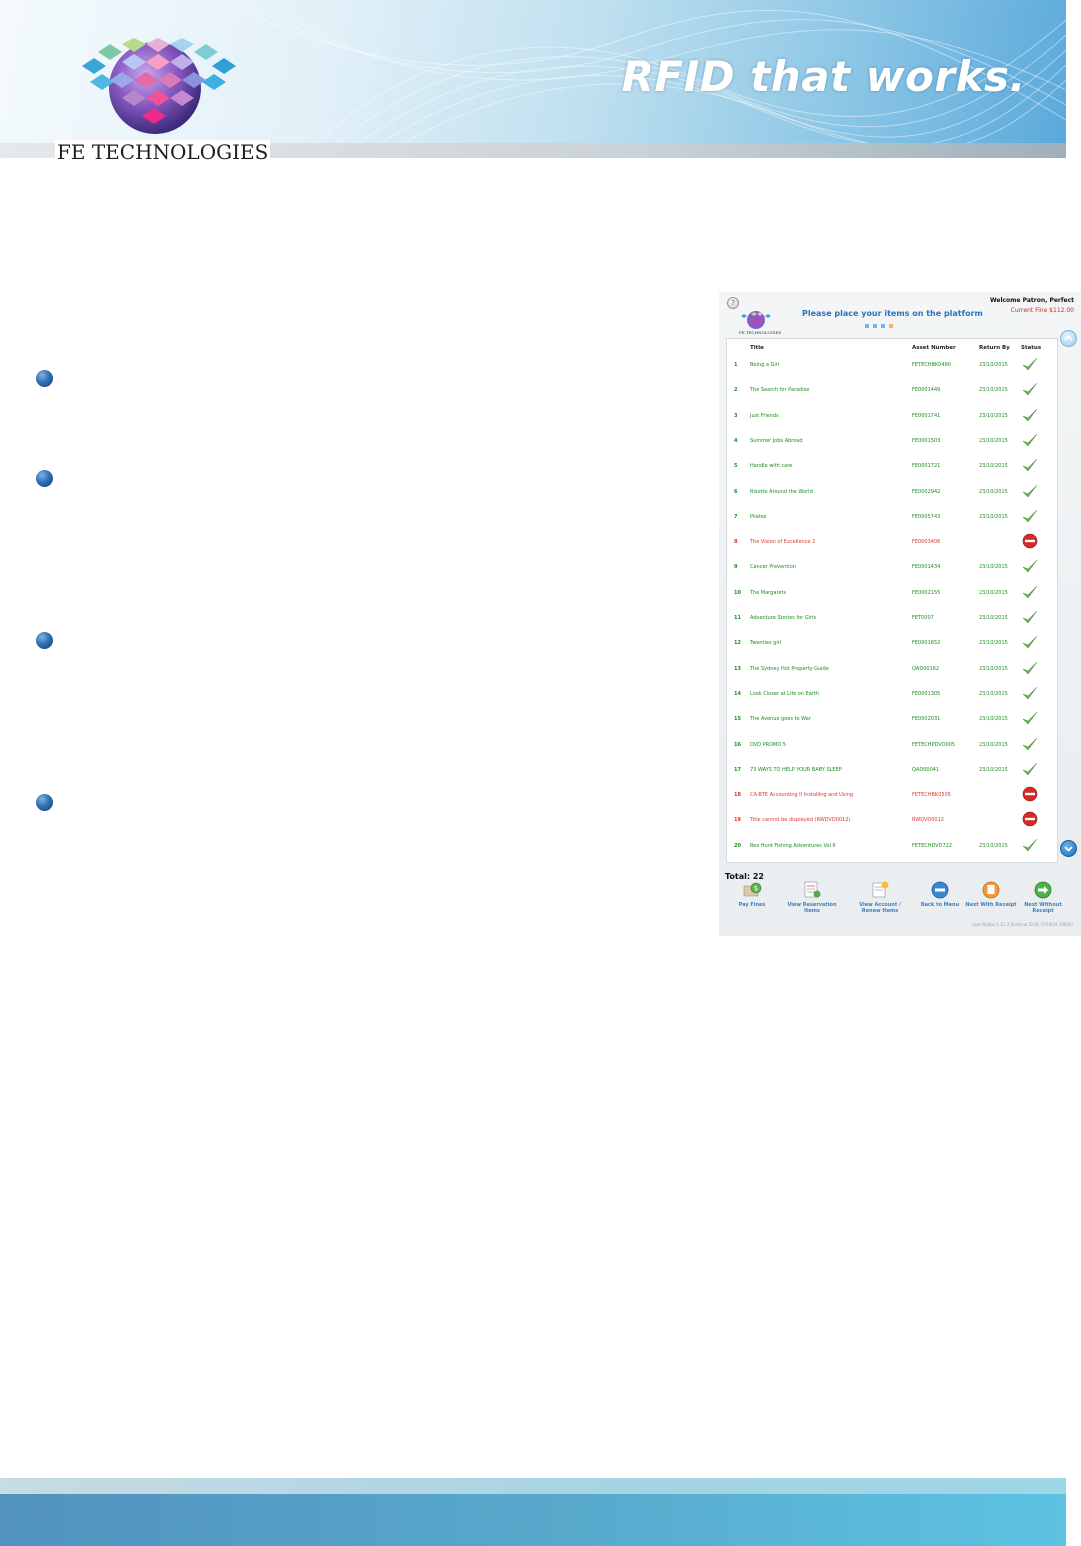 This screenshot has height=1546, width=1081. What do you see at coordinates (926, 542) in the screenshot?
I see `asset-number: FE0003406` at bounding box center [926, 542].